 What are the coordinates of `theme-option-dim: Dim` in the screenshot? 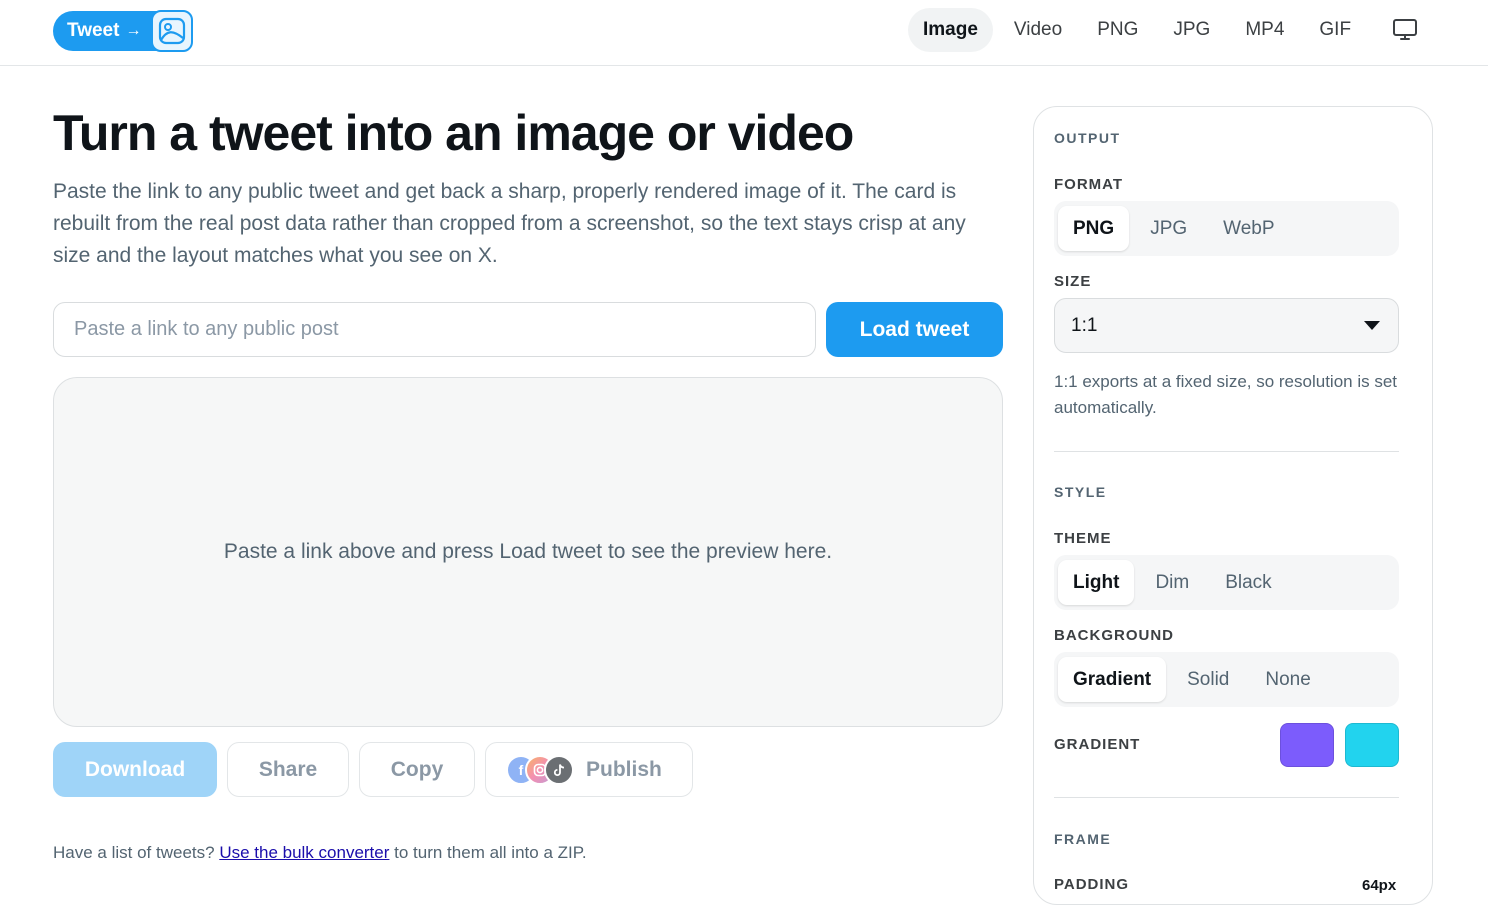 It's located at (1172, 582).